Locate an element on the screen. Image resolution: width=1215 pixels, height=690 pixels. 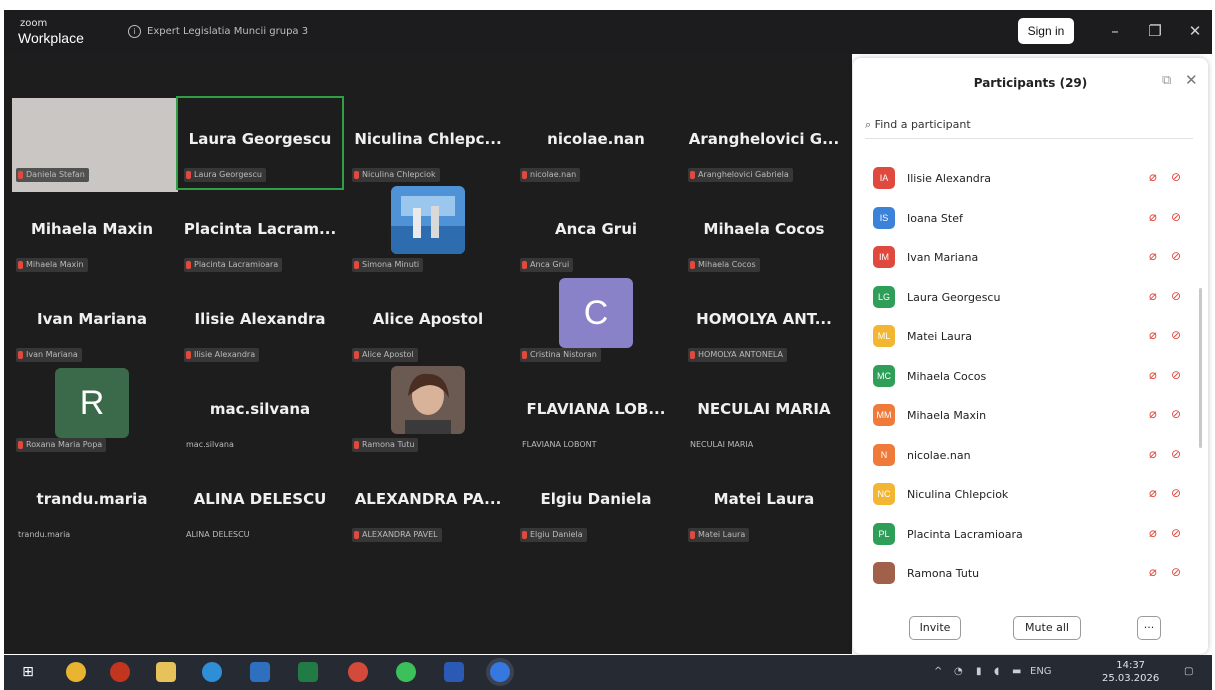
name-tag-label: Ivan Mariana is located at coordinates (52, 354).